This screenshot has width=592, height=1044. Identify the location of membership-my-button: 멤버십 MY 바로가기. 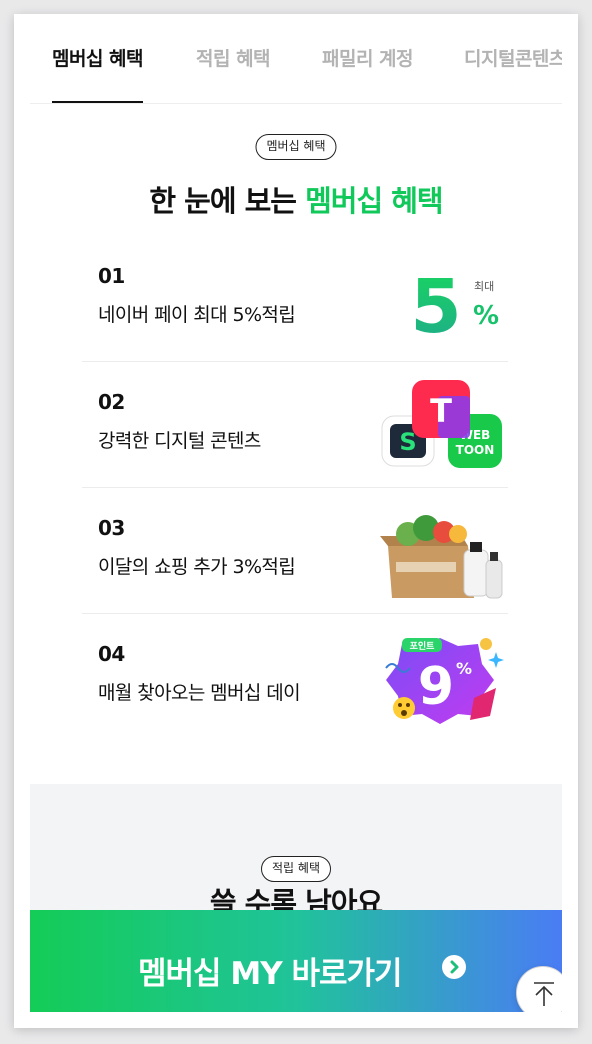
(296, 961).